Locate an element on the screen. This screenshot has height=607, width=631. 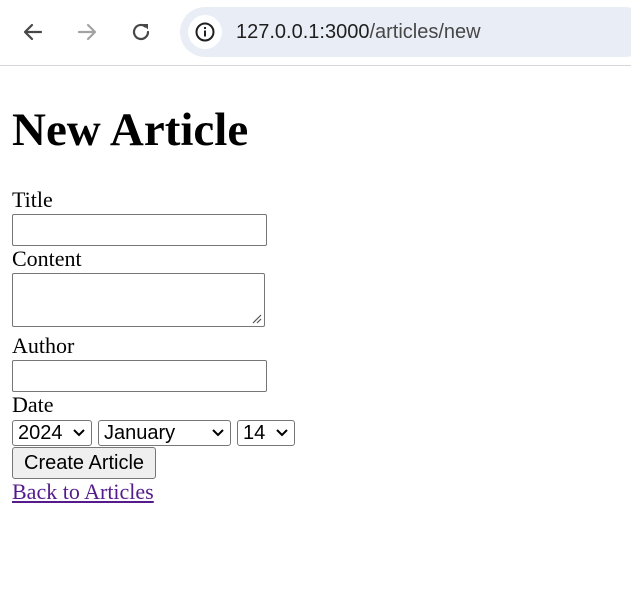
site-info-button is located at coordinates (205, 32).